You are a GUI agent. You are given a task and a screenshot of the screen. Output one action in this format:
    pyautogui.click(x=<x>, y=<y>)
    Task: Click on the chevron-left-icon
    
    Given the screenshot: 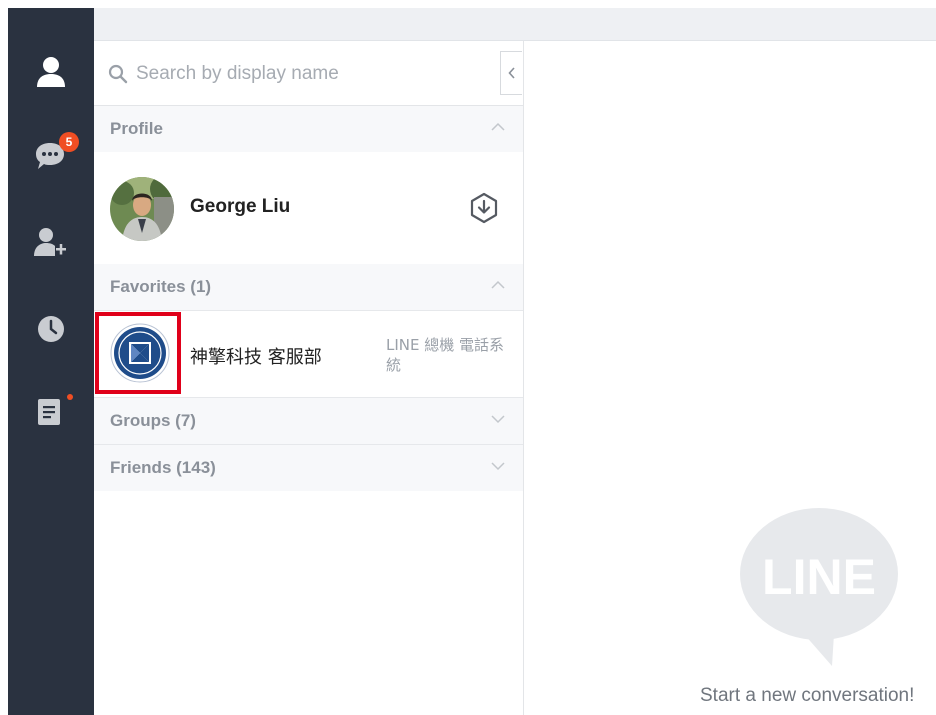 What is the action you would take?
    pyautogui.click(x=511, y=73)
    